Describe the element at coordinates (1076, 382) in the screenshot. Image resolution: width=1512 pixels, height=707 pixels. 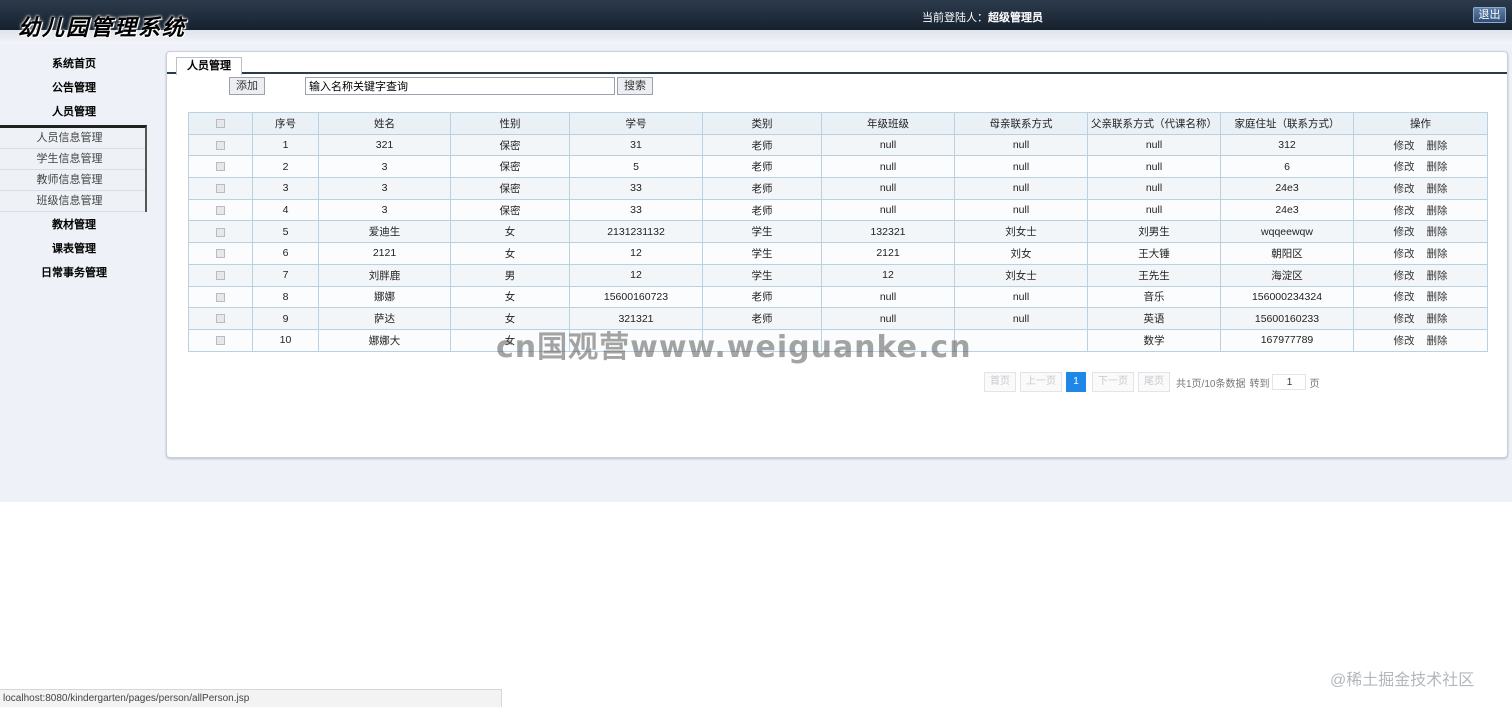
I see `current-page-button: 1` at that location.